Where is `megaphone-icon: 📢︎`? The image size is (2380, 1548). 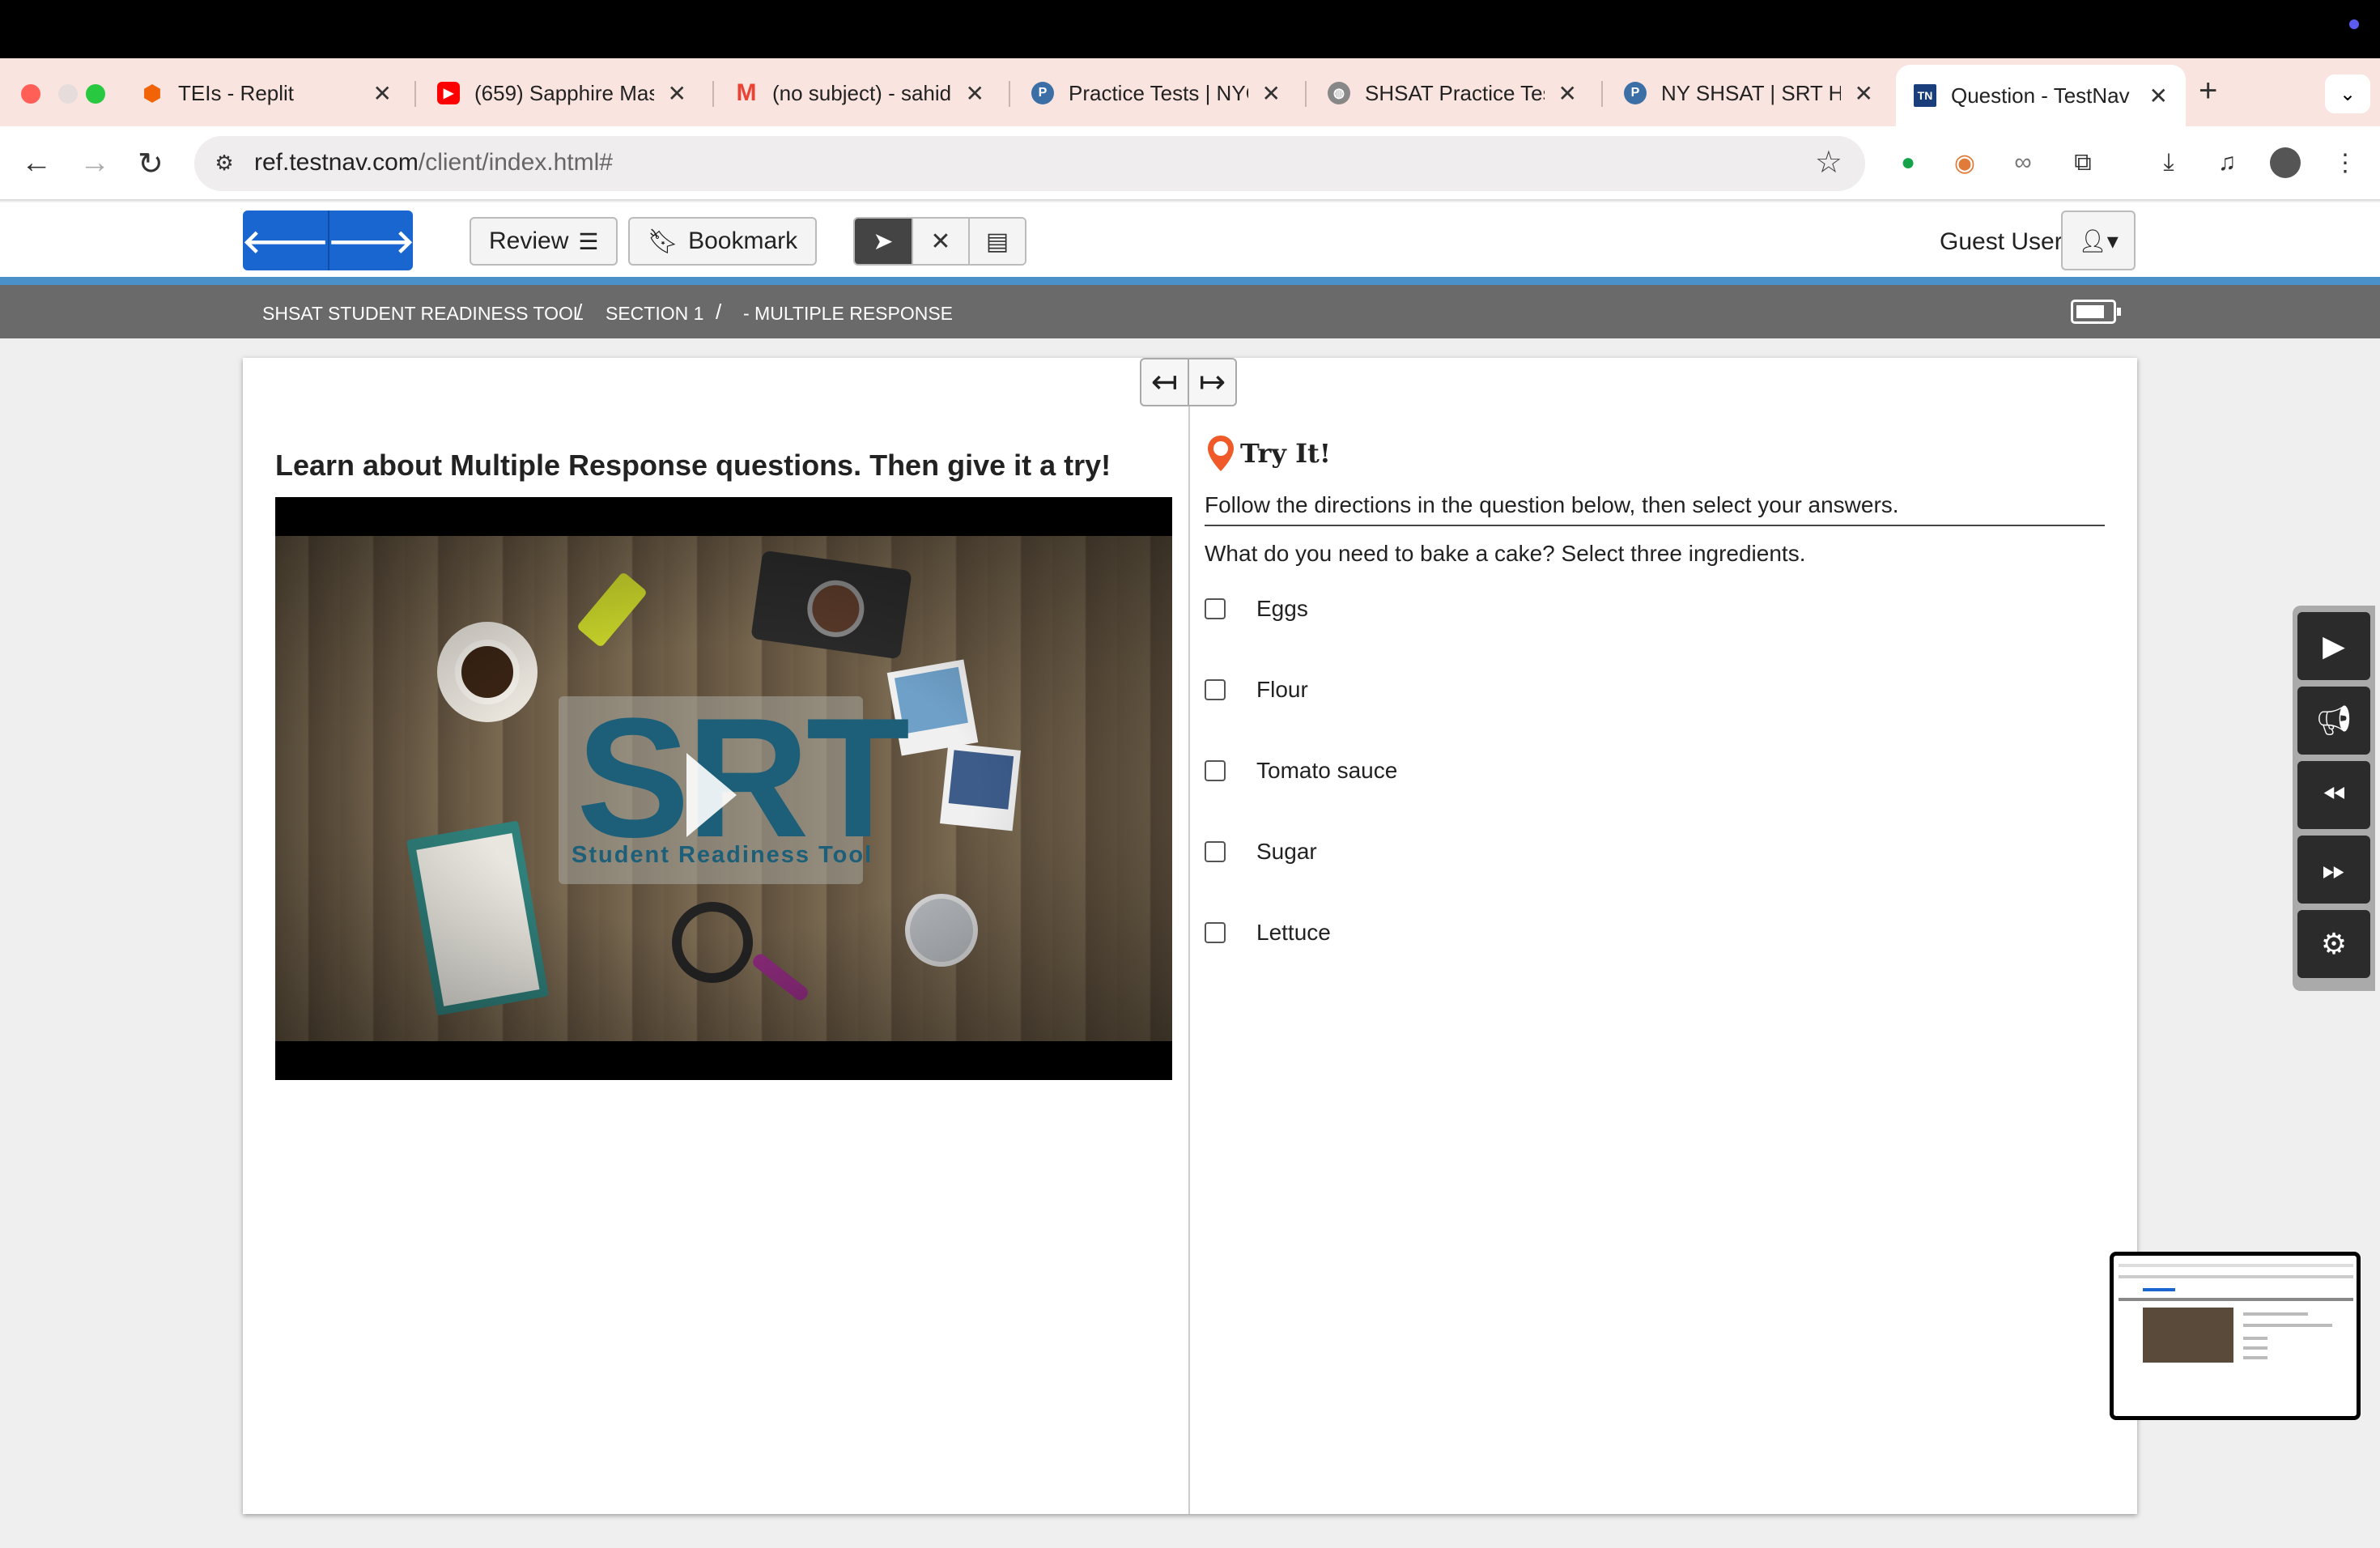 megaphone-icon: 📢︎ is located at coordinates (2333, 720).